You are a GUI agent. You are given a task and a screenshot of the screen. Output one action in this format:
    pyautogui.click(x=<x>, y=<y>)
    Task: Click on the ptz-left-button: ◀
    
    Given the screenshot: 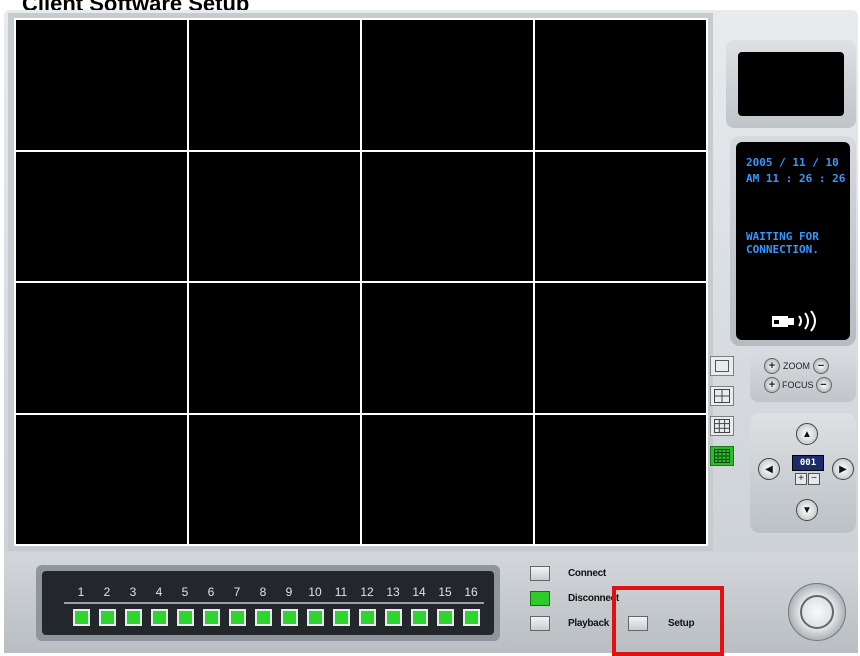 What is the action you would take?
    pyautogui.click(x=769, y=469)
    